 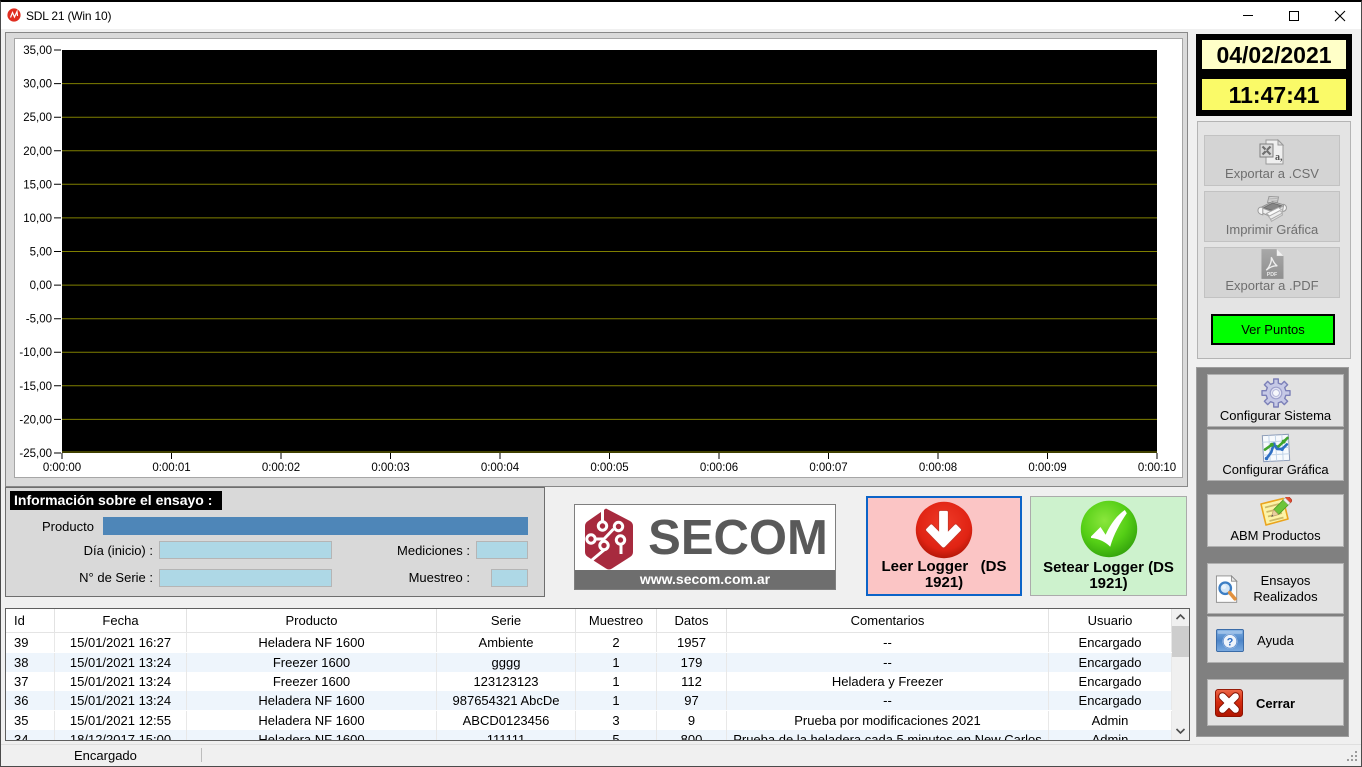 I want to click on svg-text: a,, so click(x=1279, y=157).